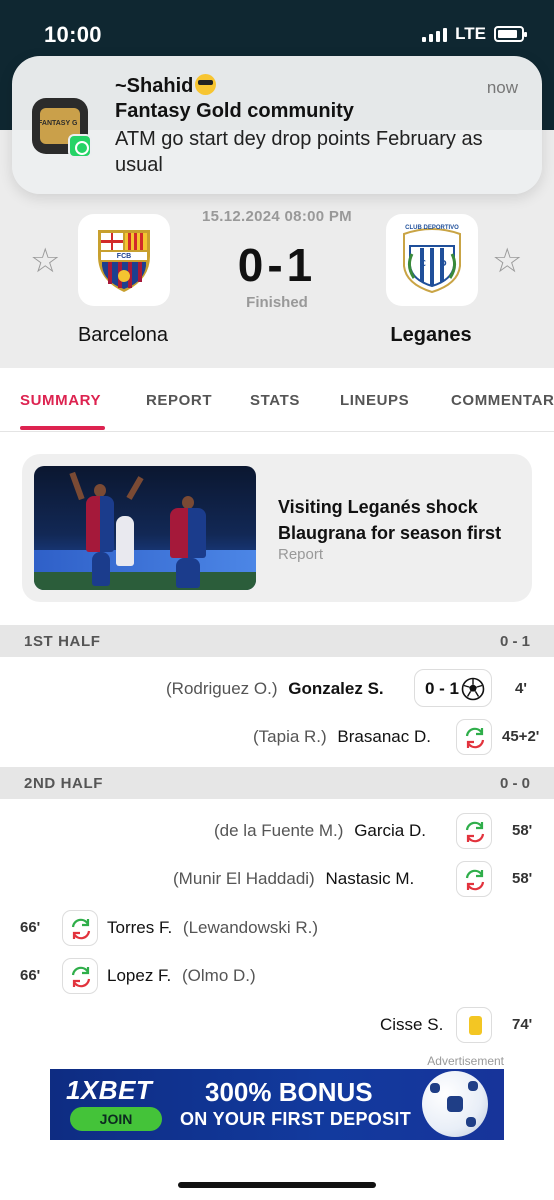  I want to click on event-sub-in: Brasanac D., so click(384, 736).